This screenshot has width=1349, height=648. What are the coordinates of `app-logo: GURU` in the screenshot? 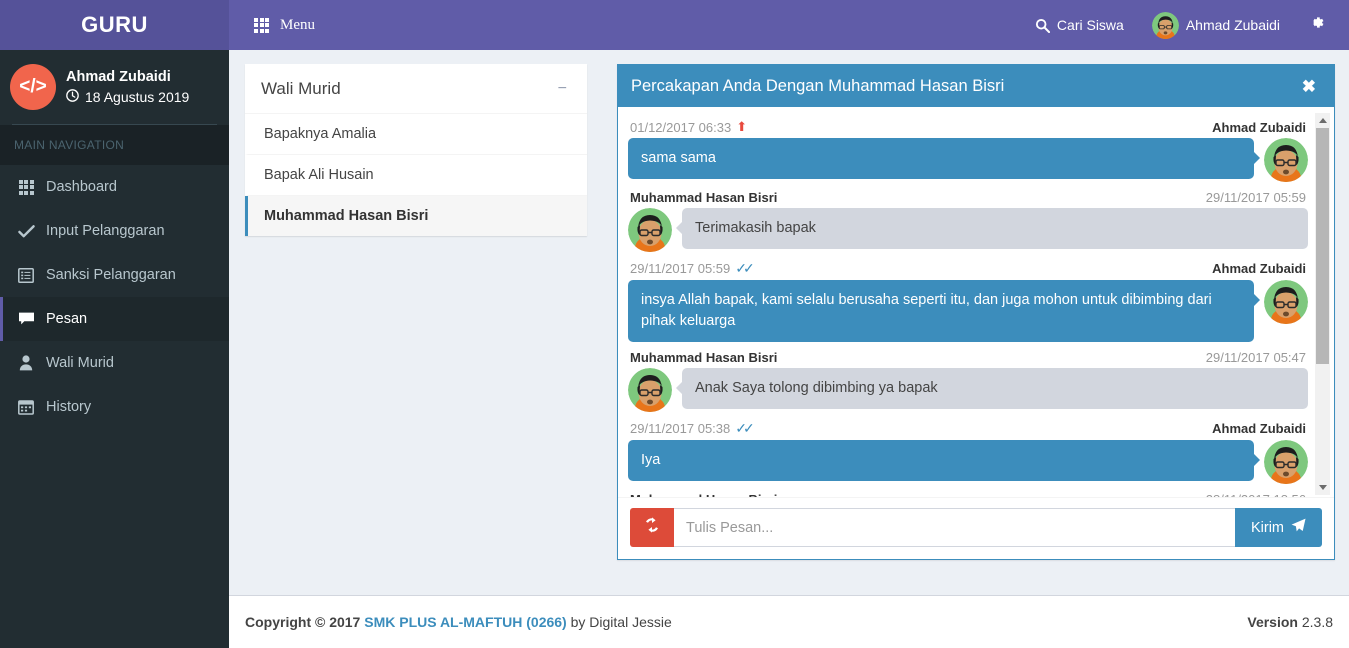 It's located at (114, 25).